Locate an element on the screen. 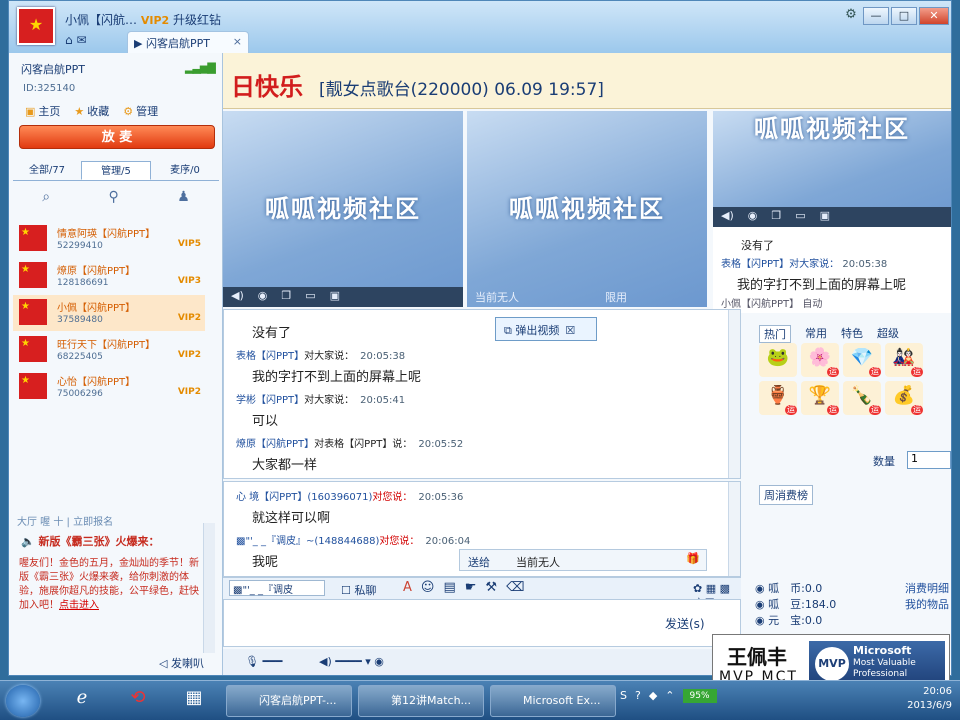 The width and height of the screenshot is (960, 720). start-button is located at coordinates (23, 701).